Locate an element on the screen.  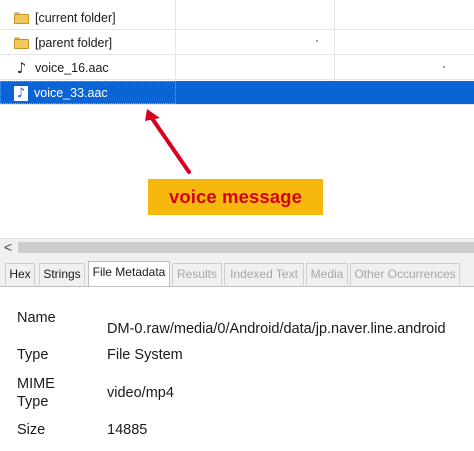
file-row-voice-33: ♪ voice_33.aac is located at coordinates (237, 93).